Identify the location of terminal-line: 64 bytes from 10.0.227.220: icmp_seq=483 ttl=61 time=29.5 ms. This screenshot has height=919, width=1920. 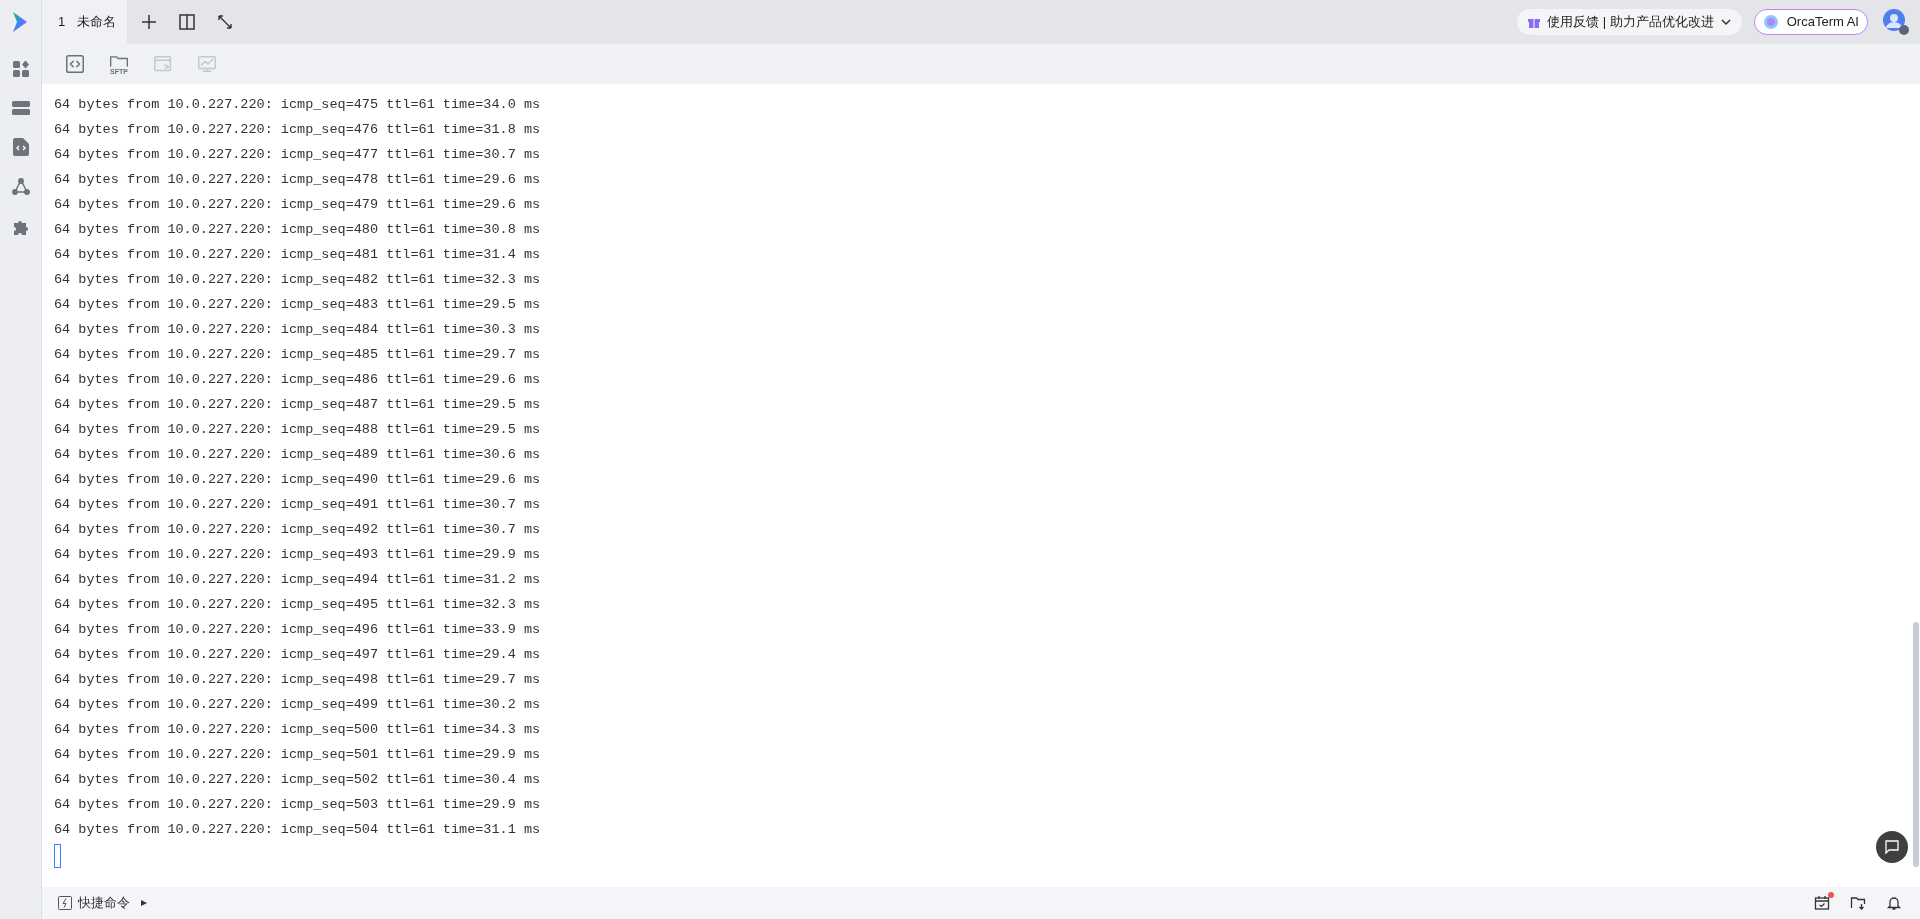
(297, 305).